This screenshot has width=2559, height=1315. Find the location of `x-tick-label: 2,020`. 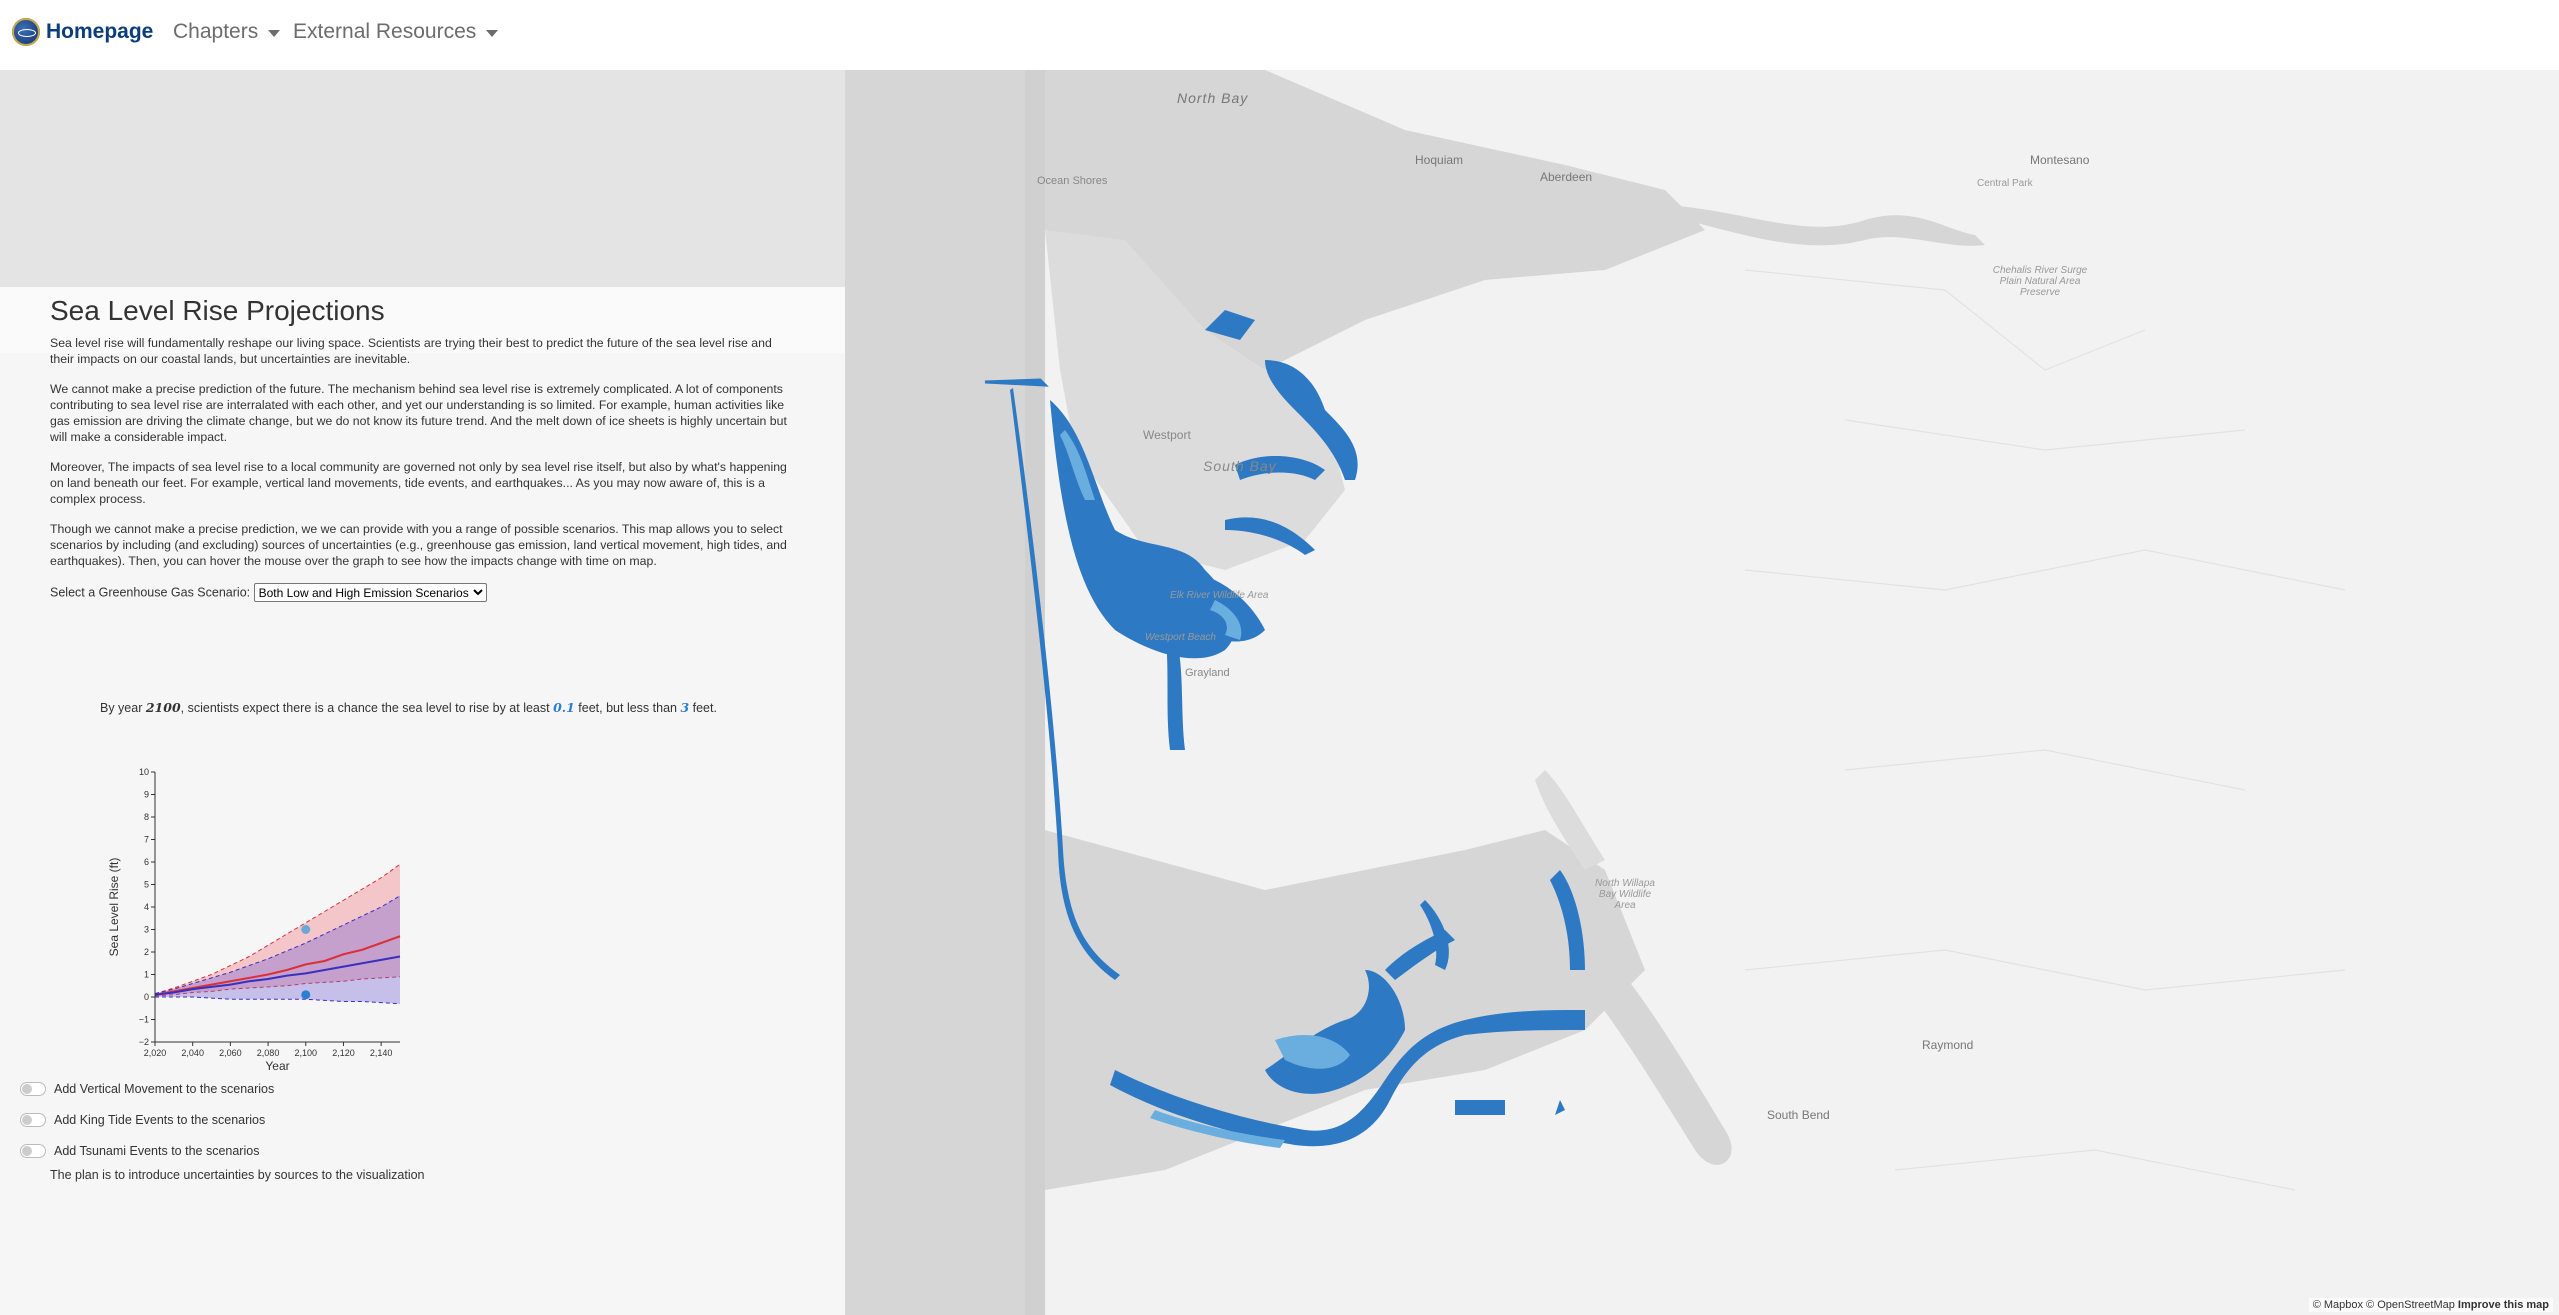

x-tick-label: 2,020 is located at coordinates (155, 1053).